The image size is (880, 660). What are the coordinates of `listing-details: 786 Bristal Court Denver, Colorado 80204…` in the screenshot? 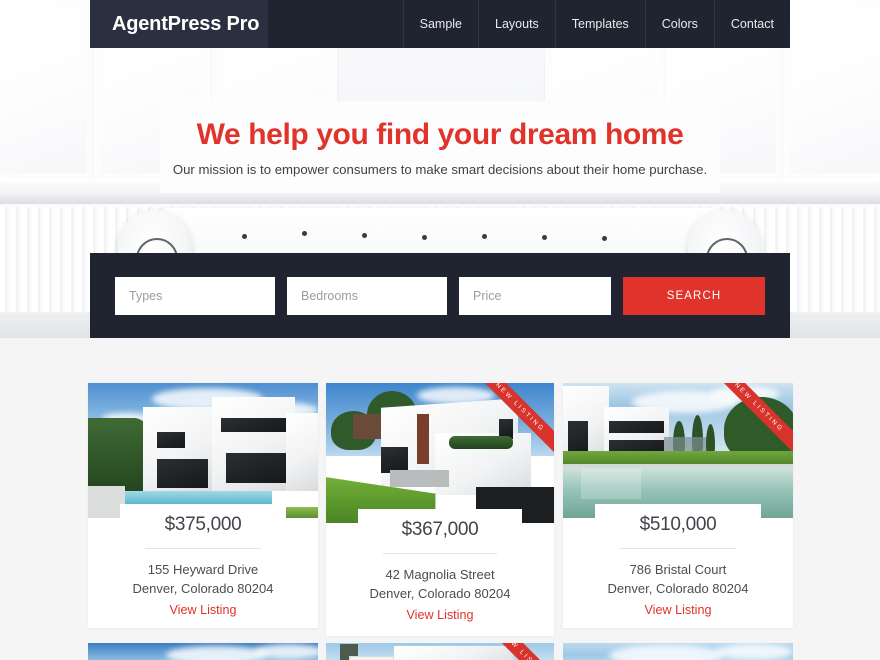 It's located at (678, 592).